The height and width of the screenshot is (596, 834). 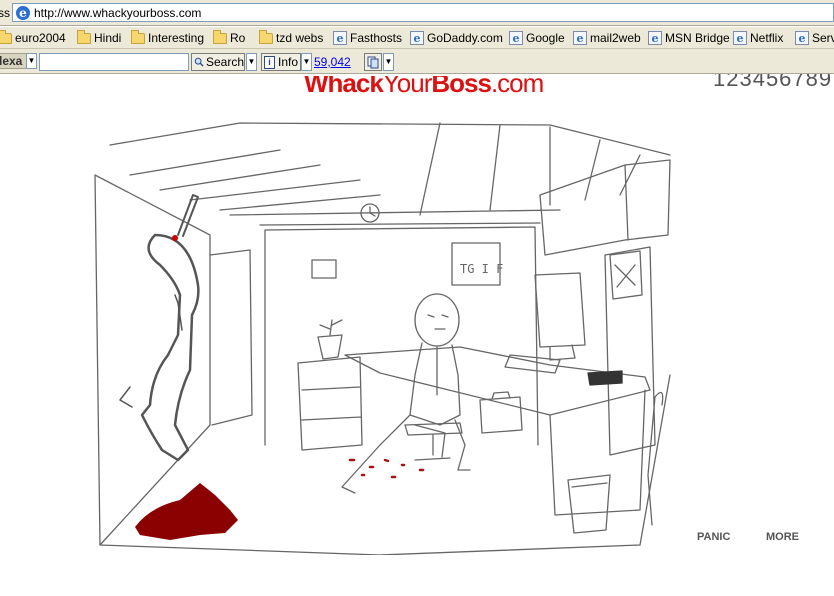 I want to click on info-icon: i, so click(x=269, y=62).